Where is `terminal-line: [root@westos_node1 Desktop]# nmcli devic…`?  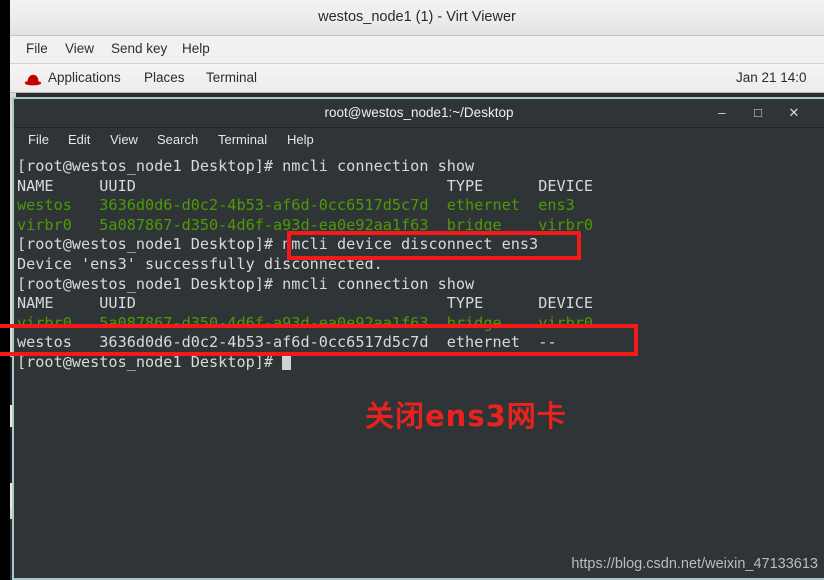
terminal-line: [root@westos_node1 Desktop]# nmcli devic… is located at coordinates (420, 245).